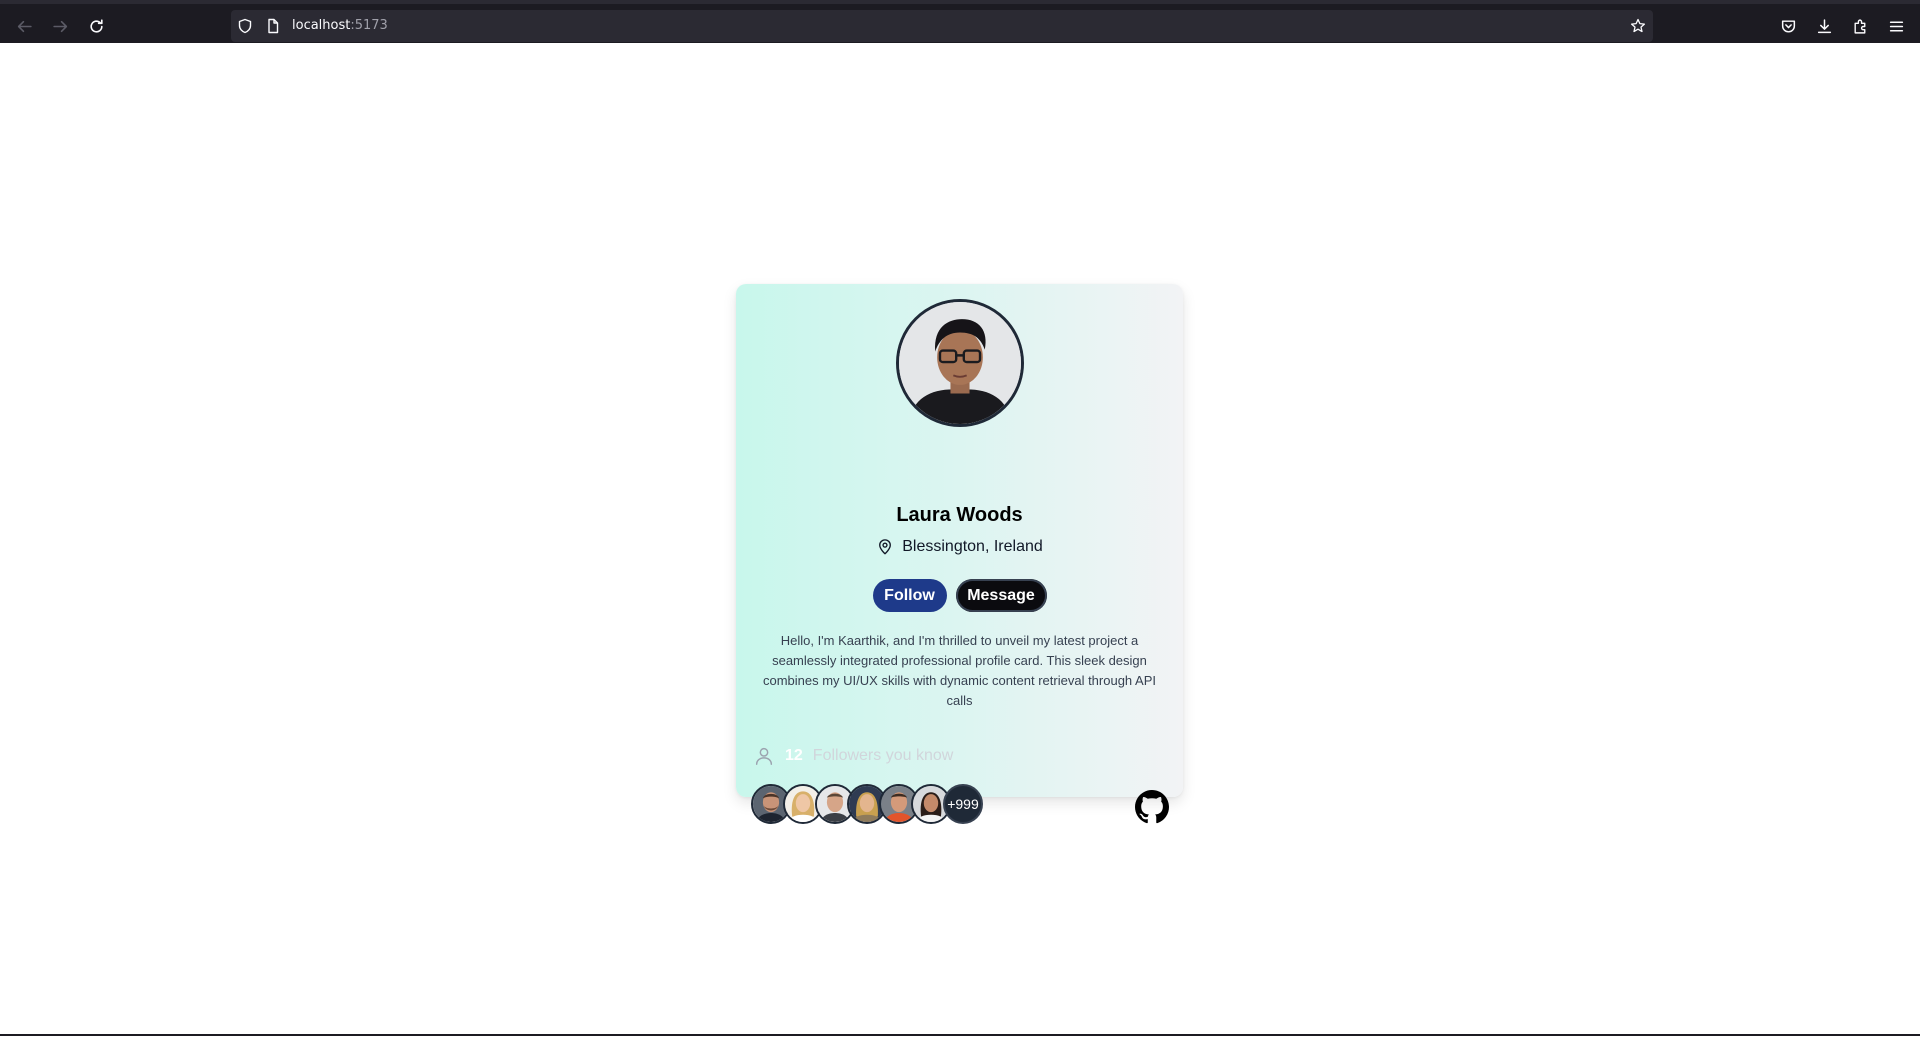 This screenshot has height=1038, width=1920. Describe the element at coordinates (1860, 26) in the screenshot. I see `extensions-icon` at that location.